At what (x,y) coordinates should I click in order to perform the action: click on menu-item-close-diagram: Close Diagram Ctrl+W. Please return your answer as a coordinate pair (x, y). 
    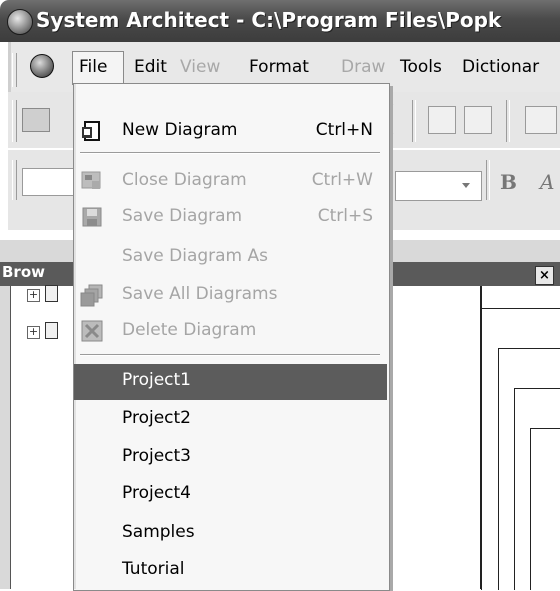
    Looking at the image, I should click on (230, 181).